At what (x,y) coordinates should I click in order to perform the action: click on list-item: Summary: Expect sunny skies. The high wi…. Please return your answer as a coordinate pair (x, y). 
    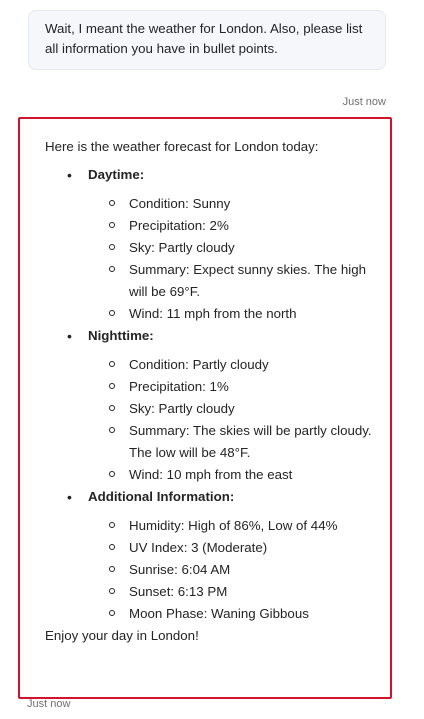
    Looking at the image, I should click on (243, 281).